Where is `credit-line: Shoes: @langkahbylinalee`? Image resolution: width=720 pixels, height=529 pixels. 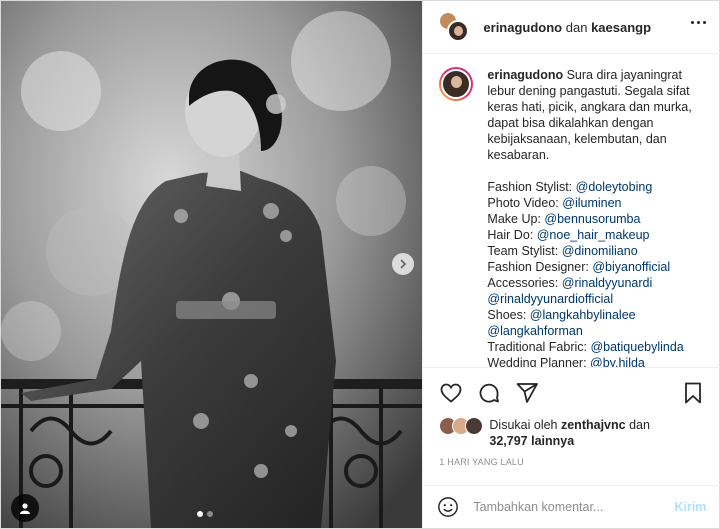
credit-line: Shoes: @langkahbylinalee is located at coordinates (594, 315).